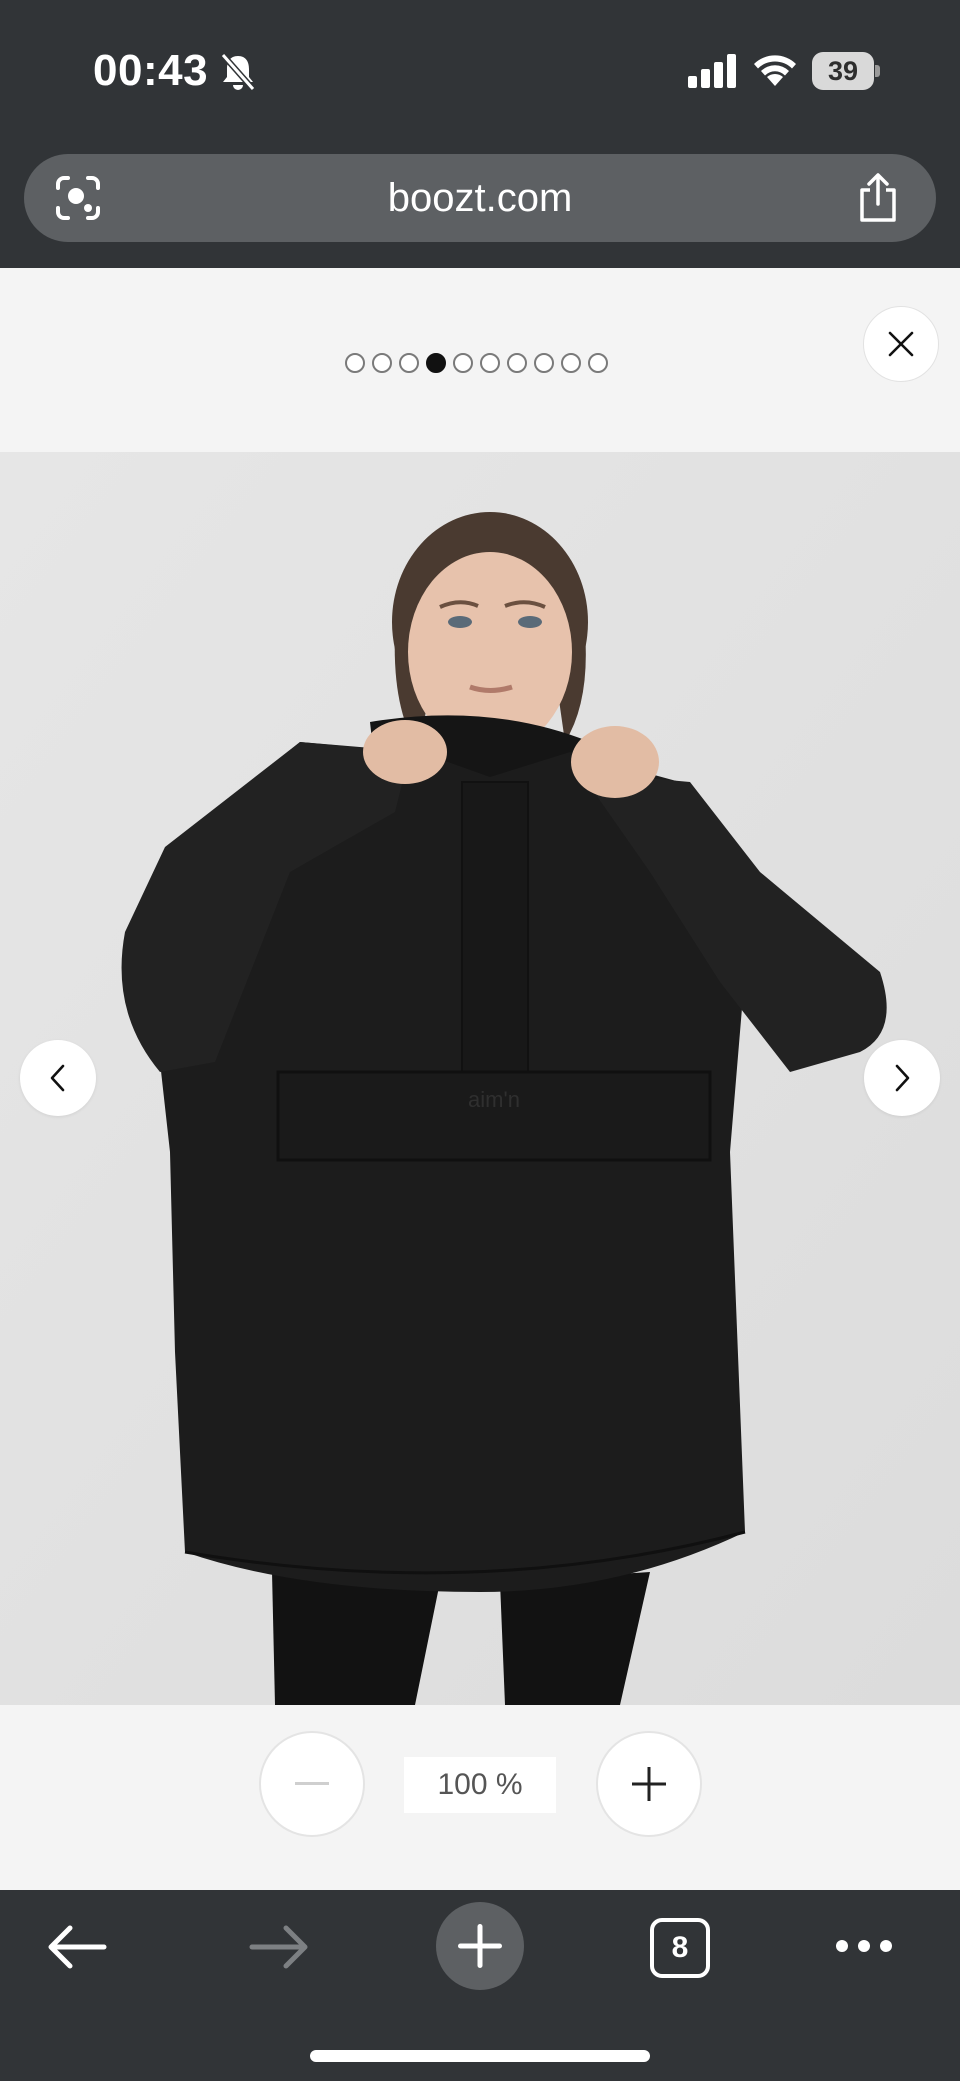 This screenshot has height=2081, width=960. Describe the element at coordinates (494, 1099) in the screenshot. I see `jacket-logo: aim'n` at that location.